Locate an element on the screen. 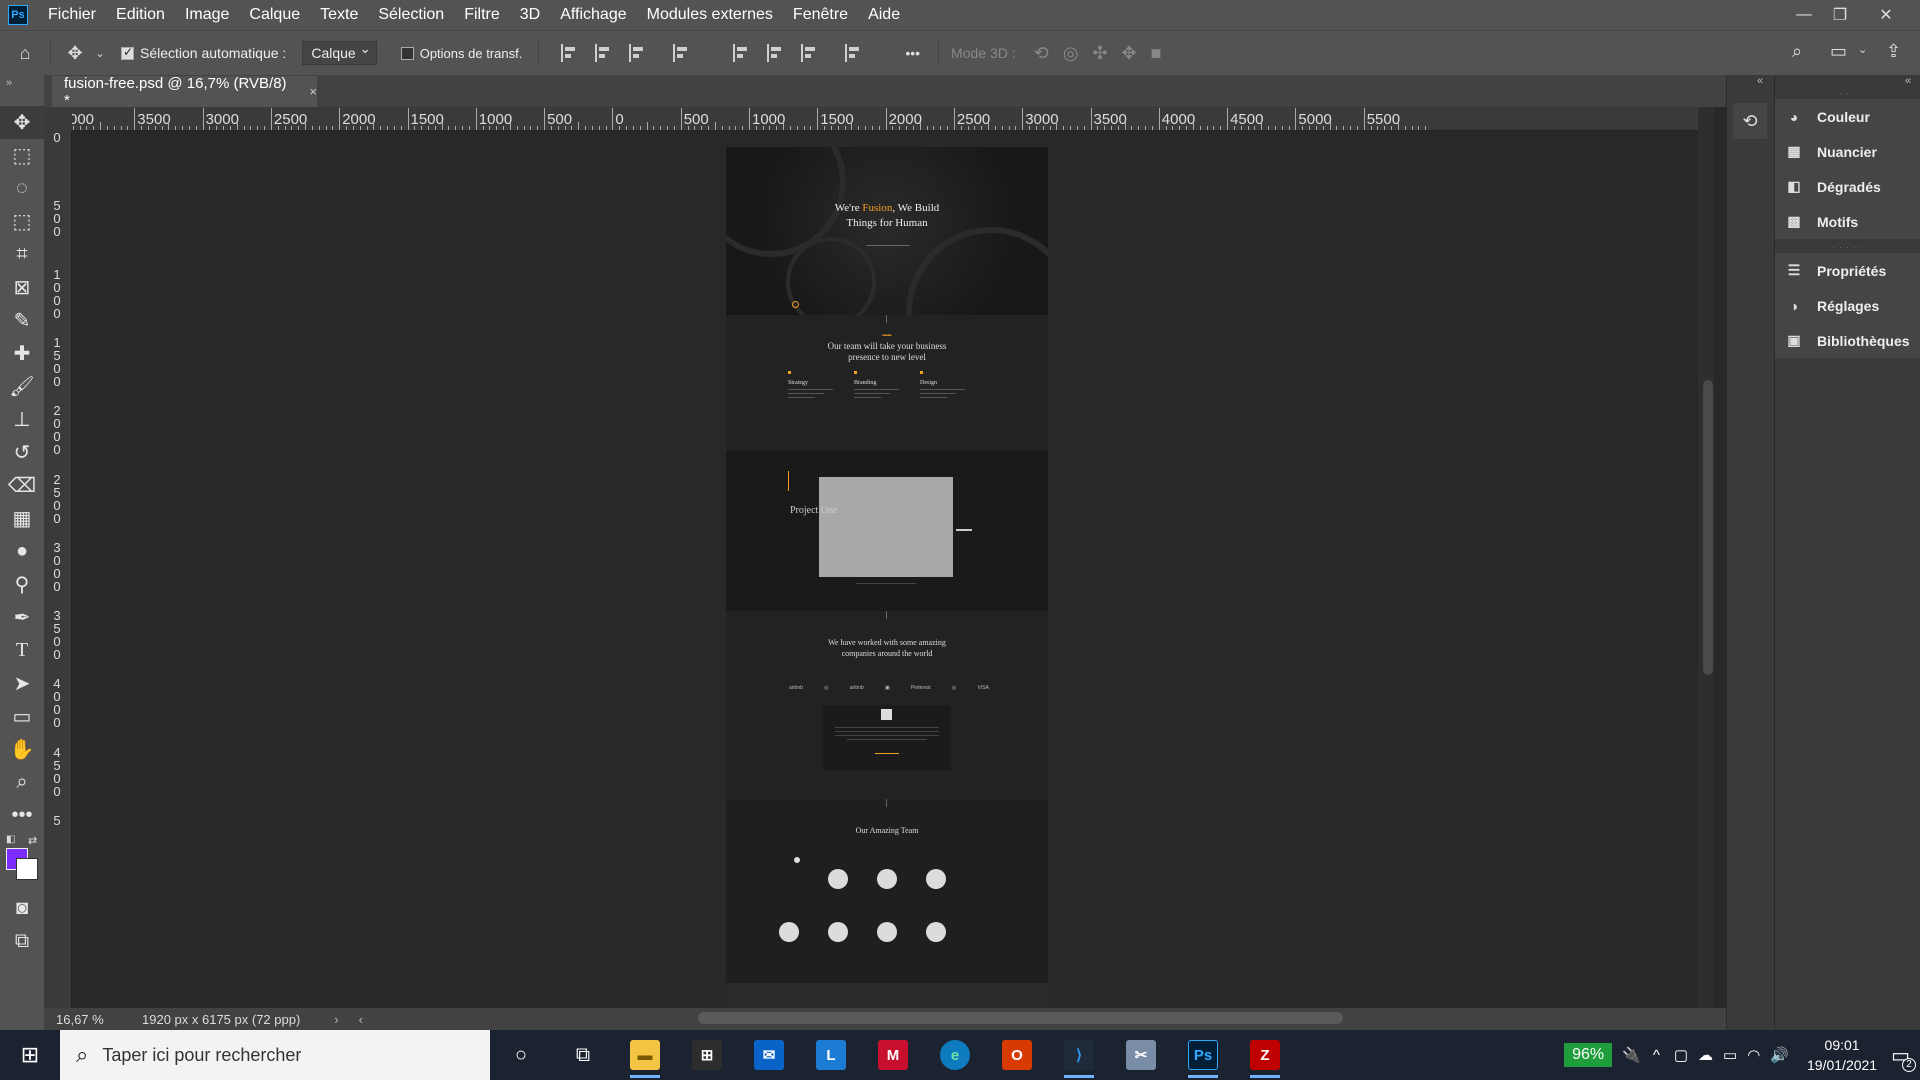 Image resolution: width=1920 pixels, height=1080 pixels. document-tab: fusion-free.psd @ 16,7% (RVB/8) * × is located at coordinates (184, 92).